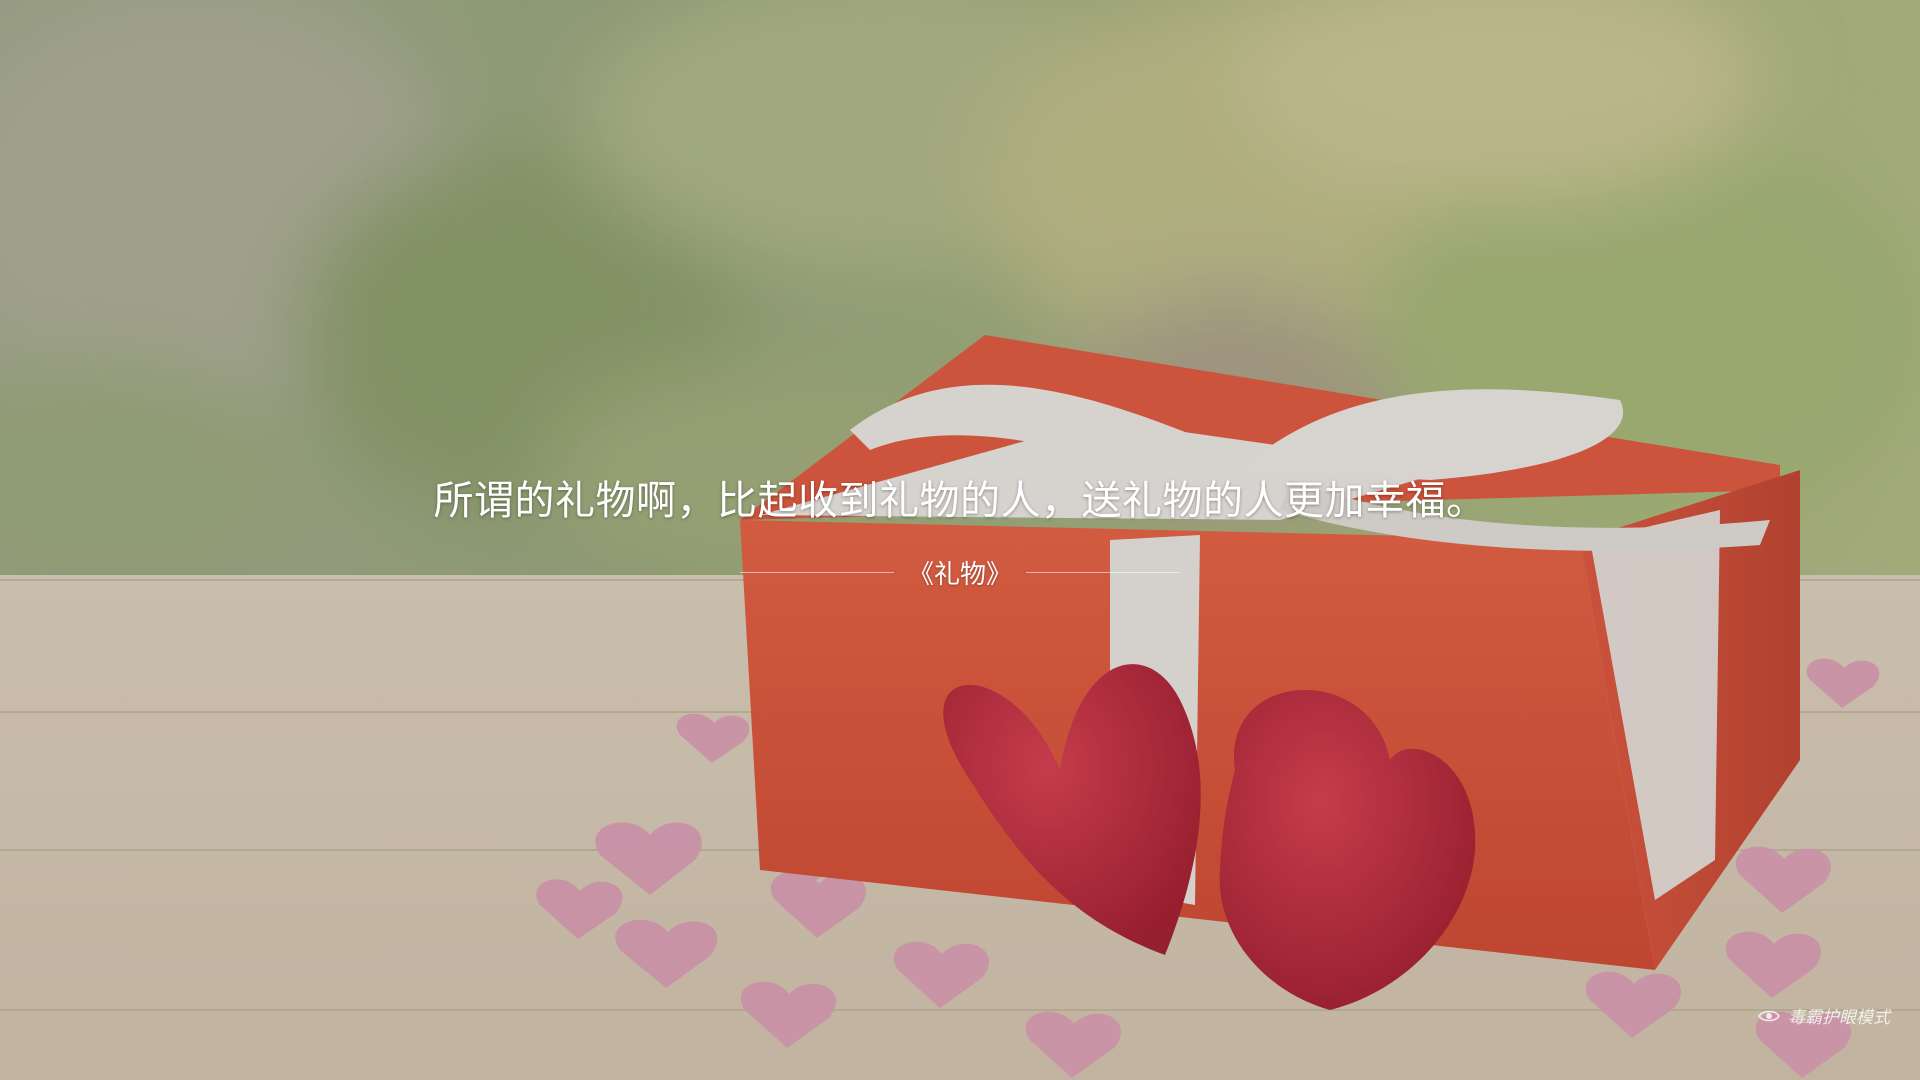 The image size is (1920, 1080). I want to click on quote-text: 所谓的礼物啊，比起收到礼物的人，送礼物的人更加幸福。, so click(960, 501).